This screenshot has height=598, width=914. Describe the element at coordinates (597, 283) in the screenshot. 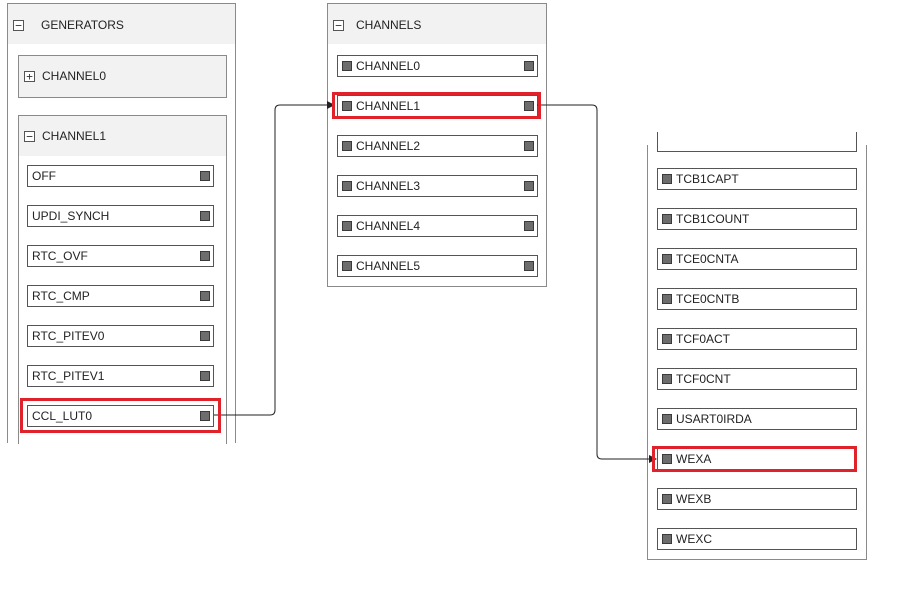

I see `wire-channel1-to-wexa` at that location.